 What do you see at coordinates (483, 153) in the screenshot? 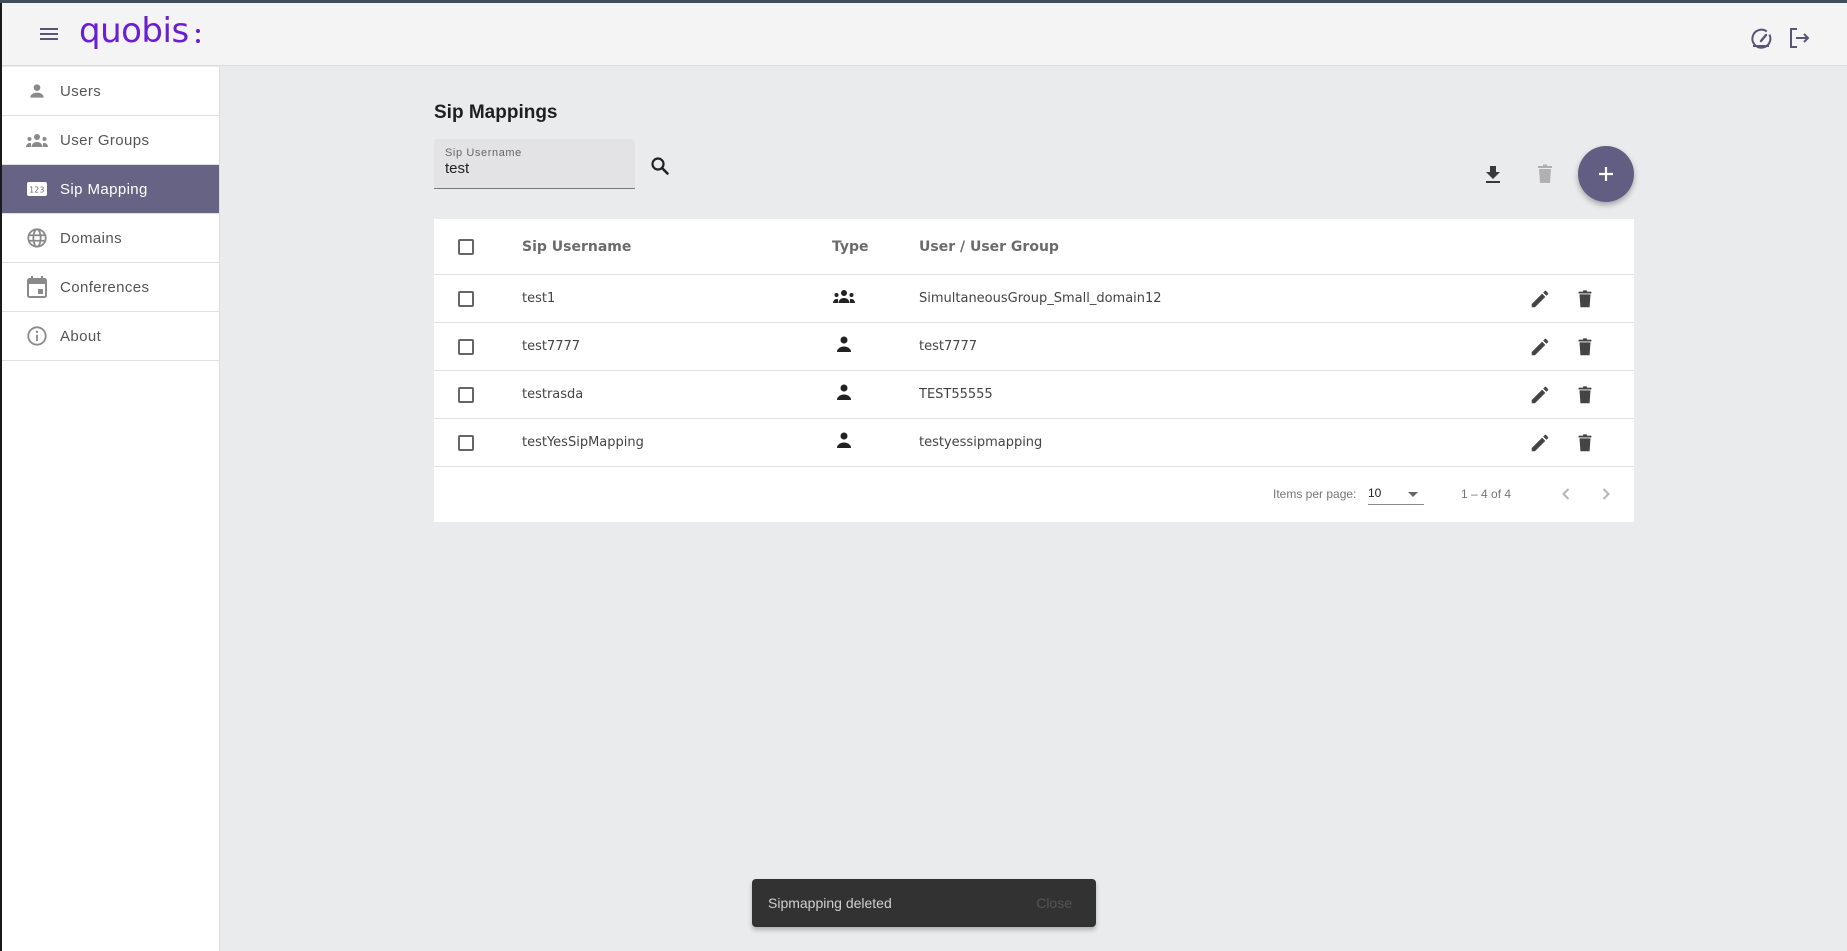
I see `search-field-label: Sip Username` at bounding box center [483, 153].